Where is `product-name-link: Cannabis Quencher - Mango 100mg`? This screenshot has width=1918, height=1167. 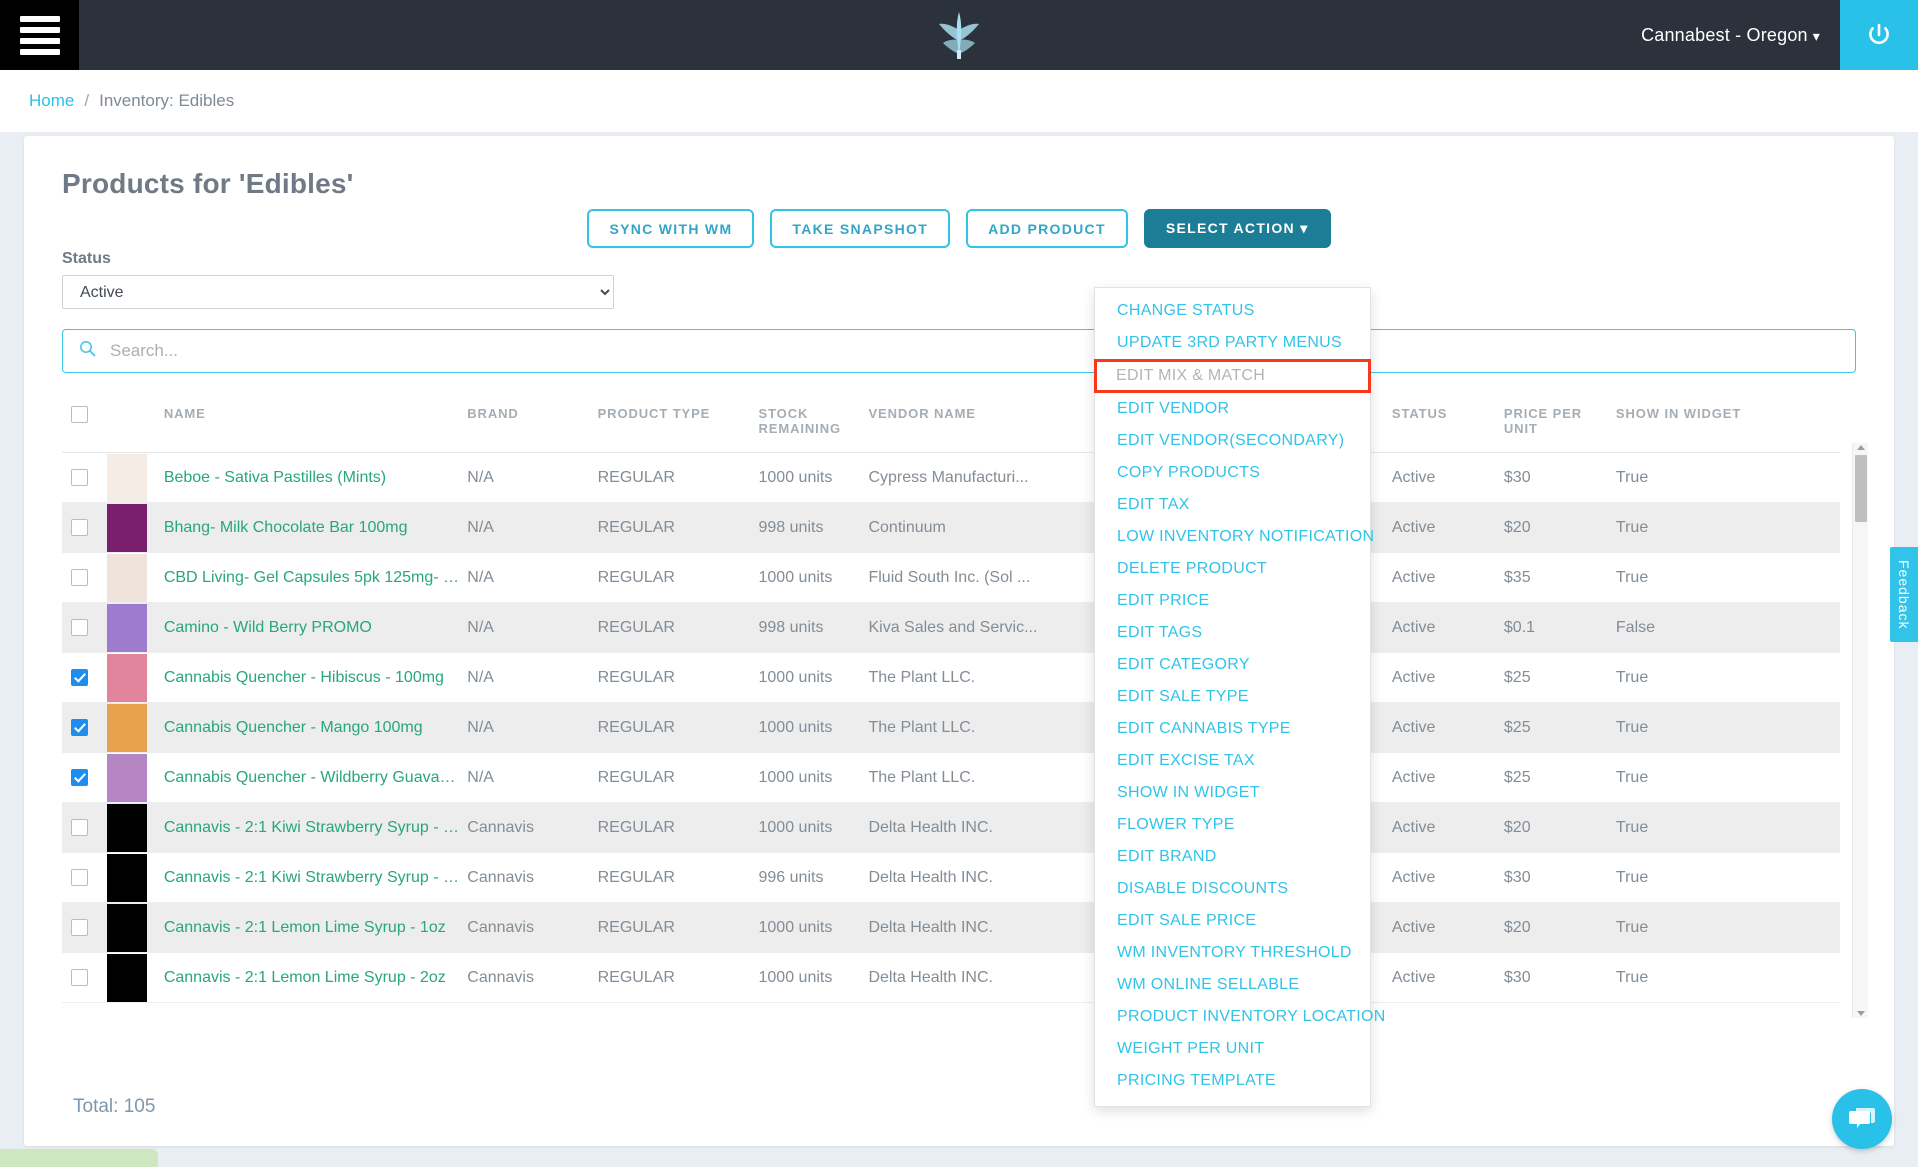 product-name-link: Cannabis Quencher - Mango 100mg is located at coordinates (315, 728).